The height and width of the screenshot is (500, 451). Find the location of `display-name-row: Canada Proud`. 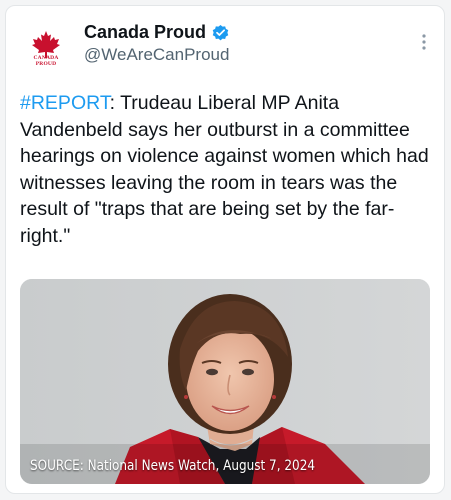

display-name-row: Canada Proud is located at coordinates (157, 32).